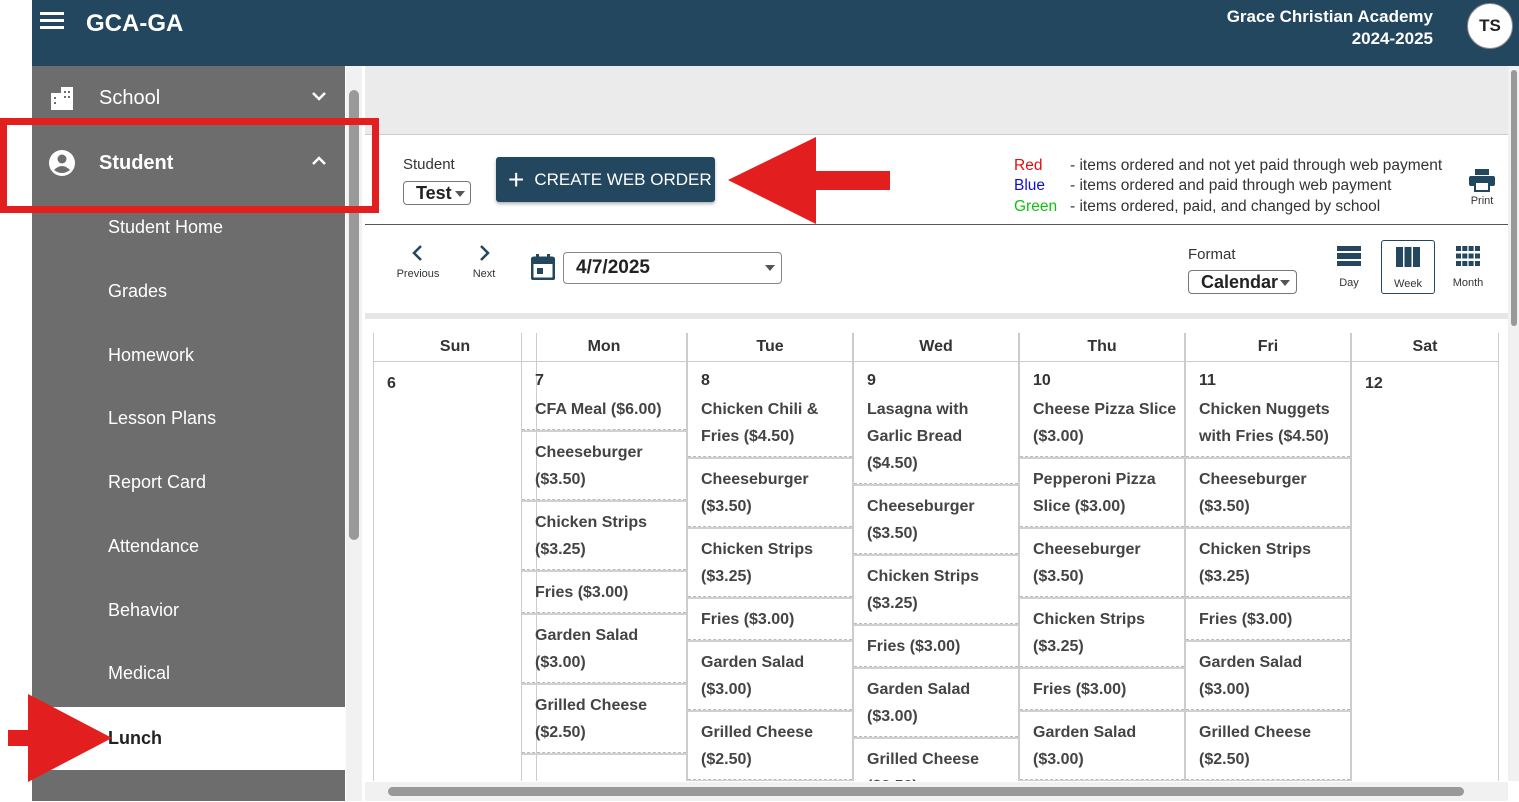 Image resolution: width=1519 pixels, height=802 pixels. Describe the element at coordinates (516, 179) in the screenshot. I see `plus-icon: +` at that location.